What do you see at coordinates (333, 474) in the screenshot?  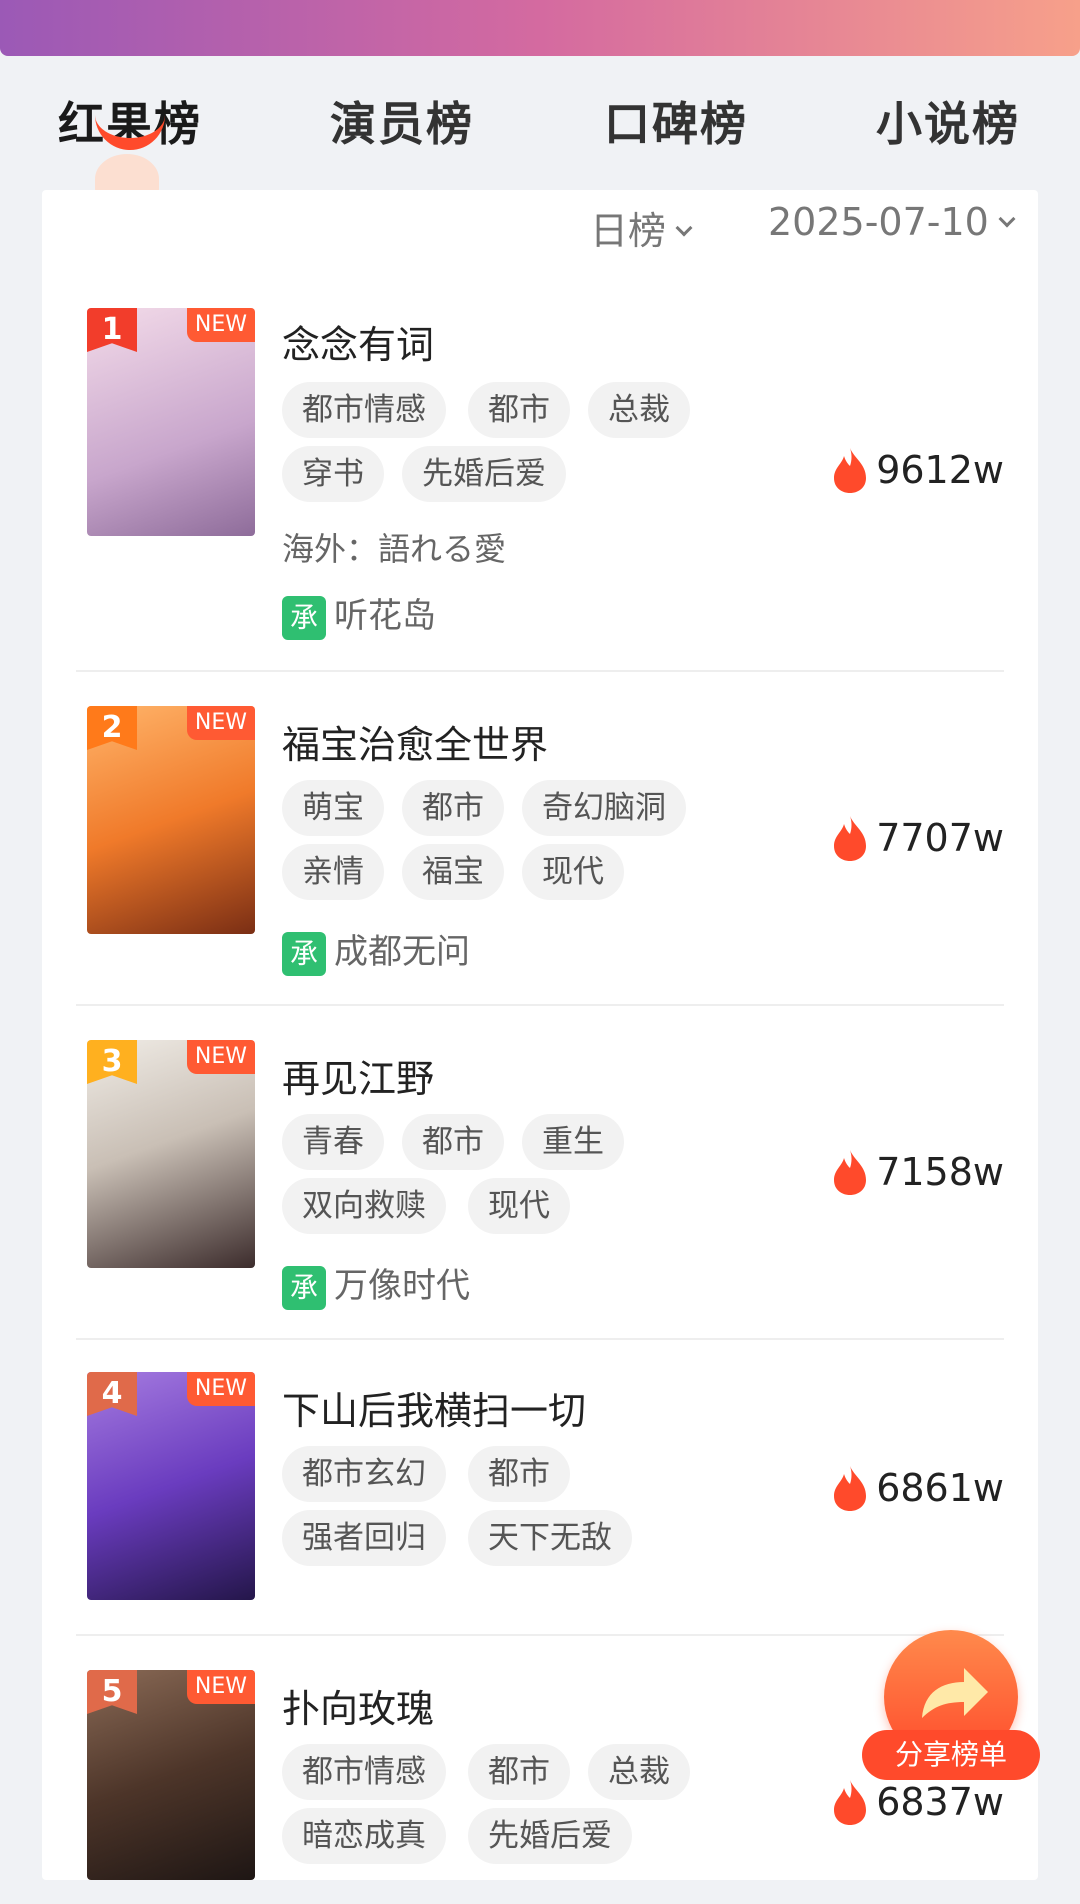 I see `tag: 穿书` at bounding box center [333, 474].